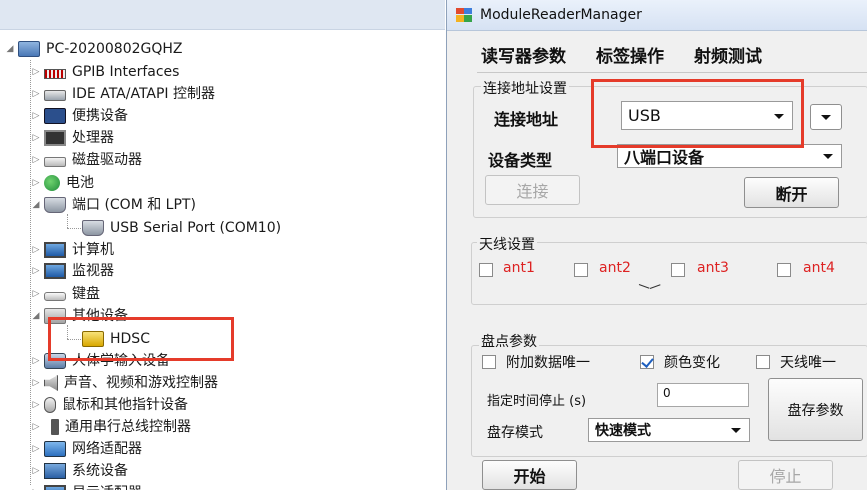 This screenshot has height=490, width=867. Describe the element at coordinates (678, 270) in the screenshot. I see `ant3-checkbox` at that location.